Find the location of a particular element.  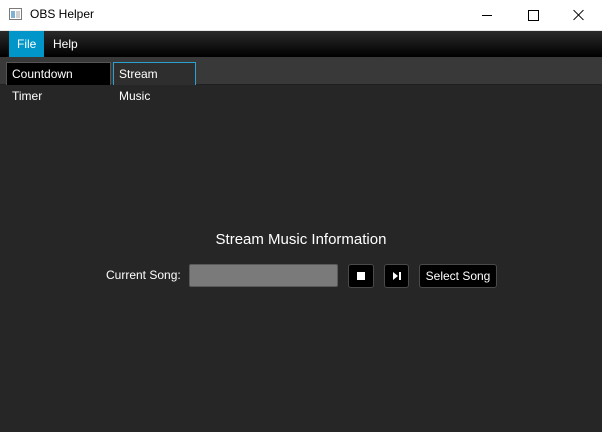

skip-next-icon is located at coordinates (396, 276).